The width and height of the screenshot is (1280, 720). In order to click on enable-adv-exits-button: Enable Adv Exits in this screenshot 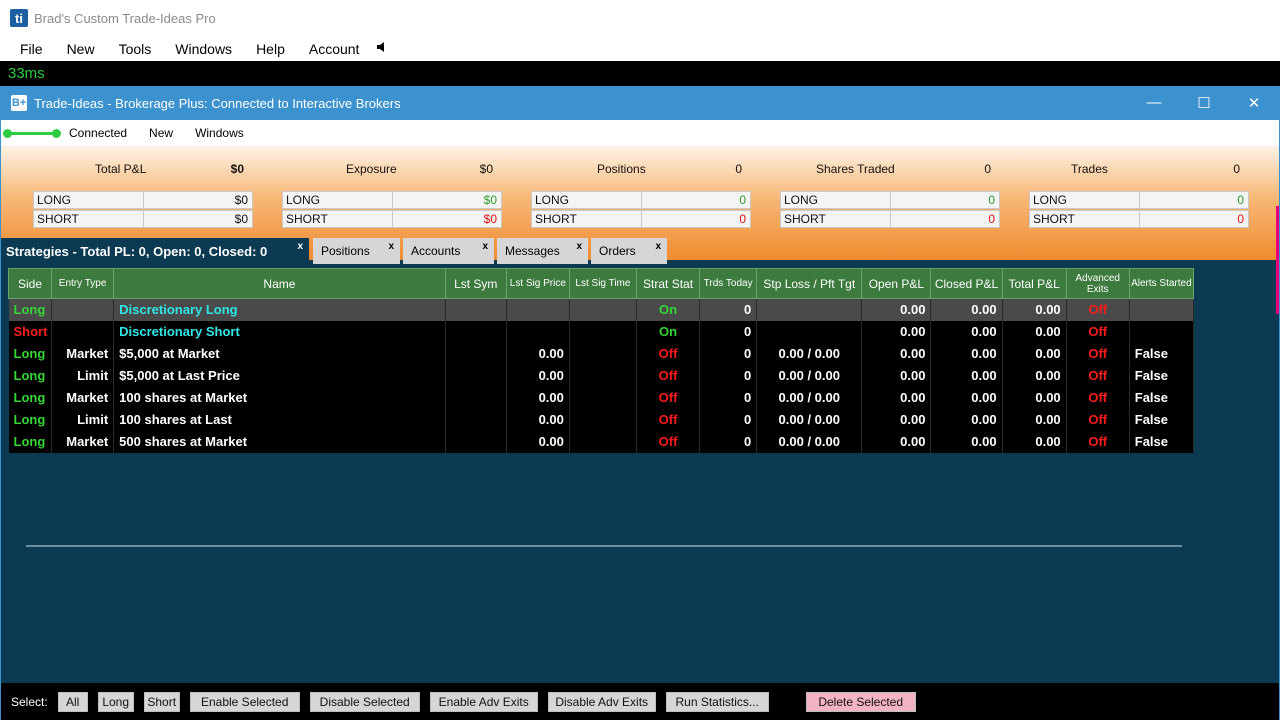, I will do `click(483, 701)`.